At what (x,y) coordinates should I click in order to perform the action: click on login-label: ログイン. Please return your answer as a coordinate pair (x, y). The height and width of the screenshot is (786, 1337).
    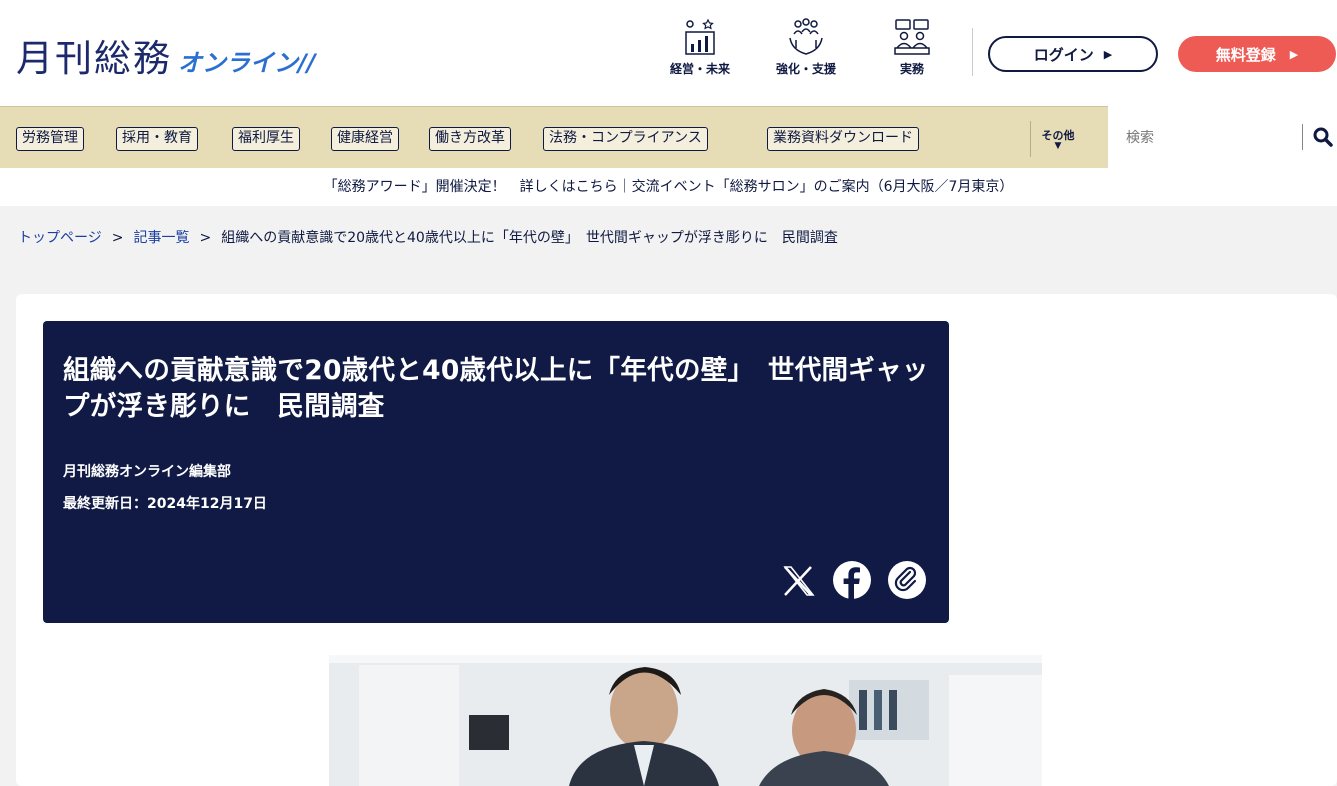
    Looking at the image, I should click on (1063, 54).